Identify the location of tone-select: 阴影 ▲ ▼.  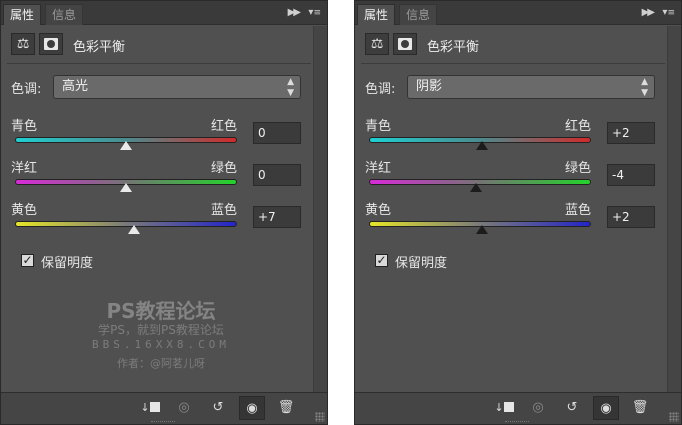
(531, 87).